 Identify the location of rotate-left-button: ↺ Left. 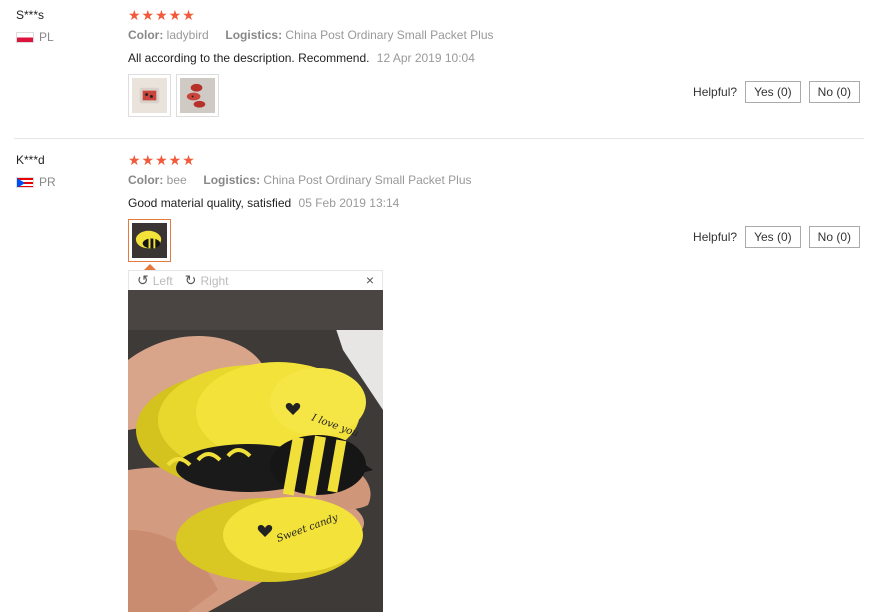
(155, 280).